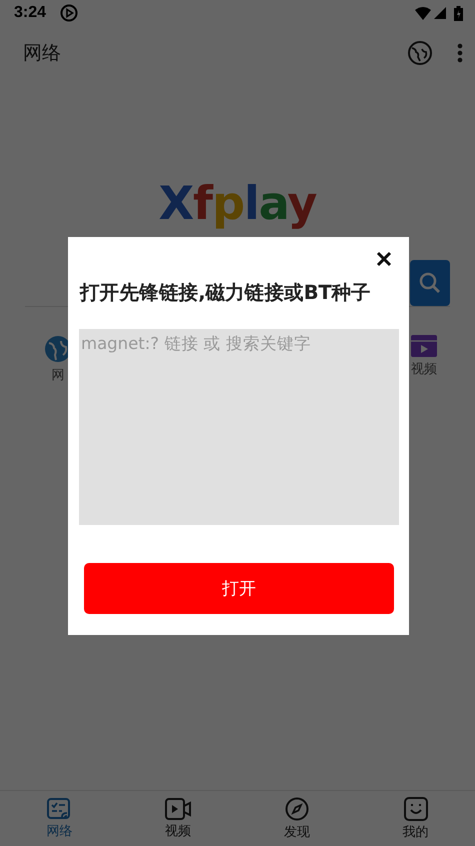 Image resolution: width=475 pixels, height=846 pixels. I want to click on dialog-title: 打开先锋链接,磁力链接或BT种子, so click(226, 293).